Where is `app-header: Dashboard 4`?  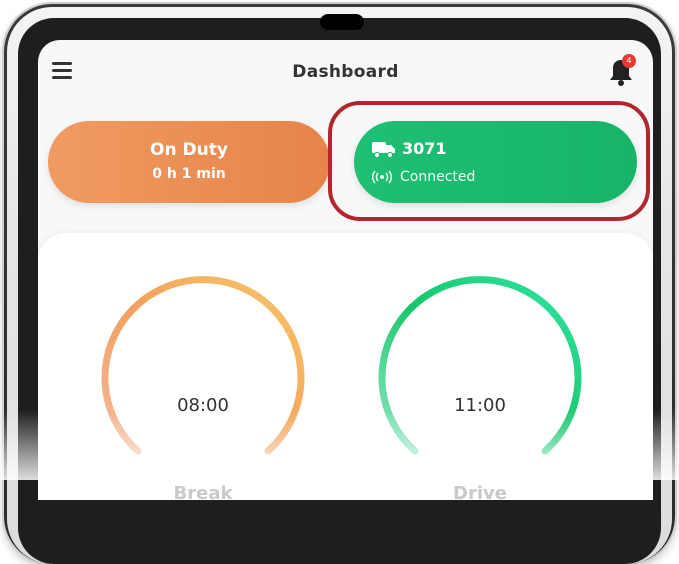 app-header: Dashboard 4 is located at coordinates (345, 74).